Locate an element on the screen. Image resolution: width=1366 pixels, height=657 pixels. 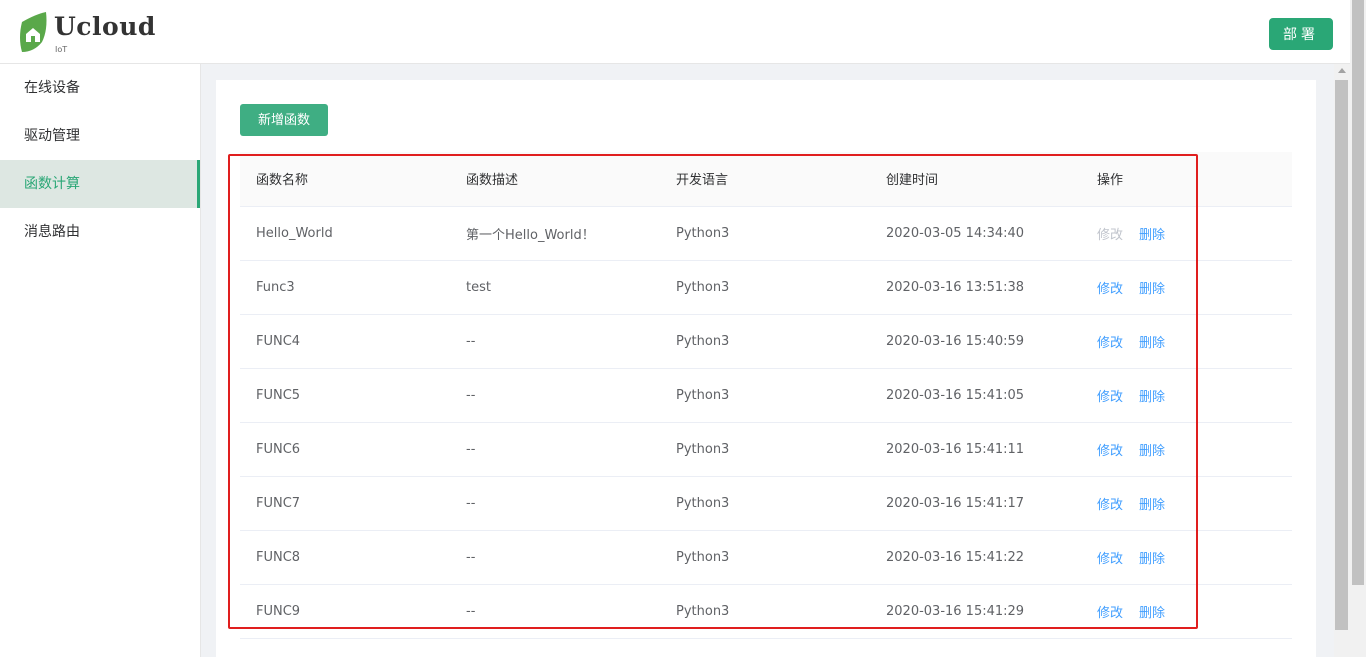
function-name-cell: FUNC6 is located at coordinates (345, 449).